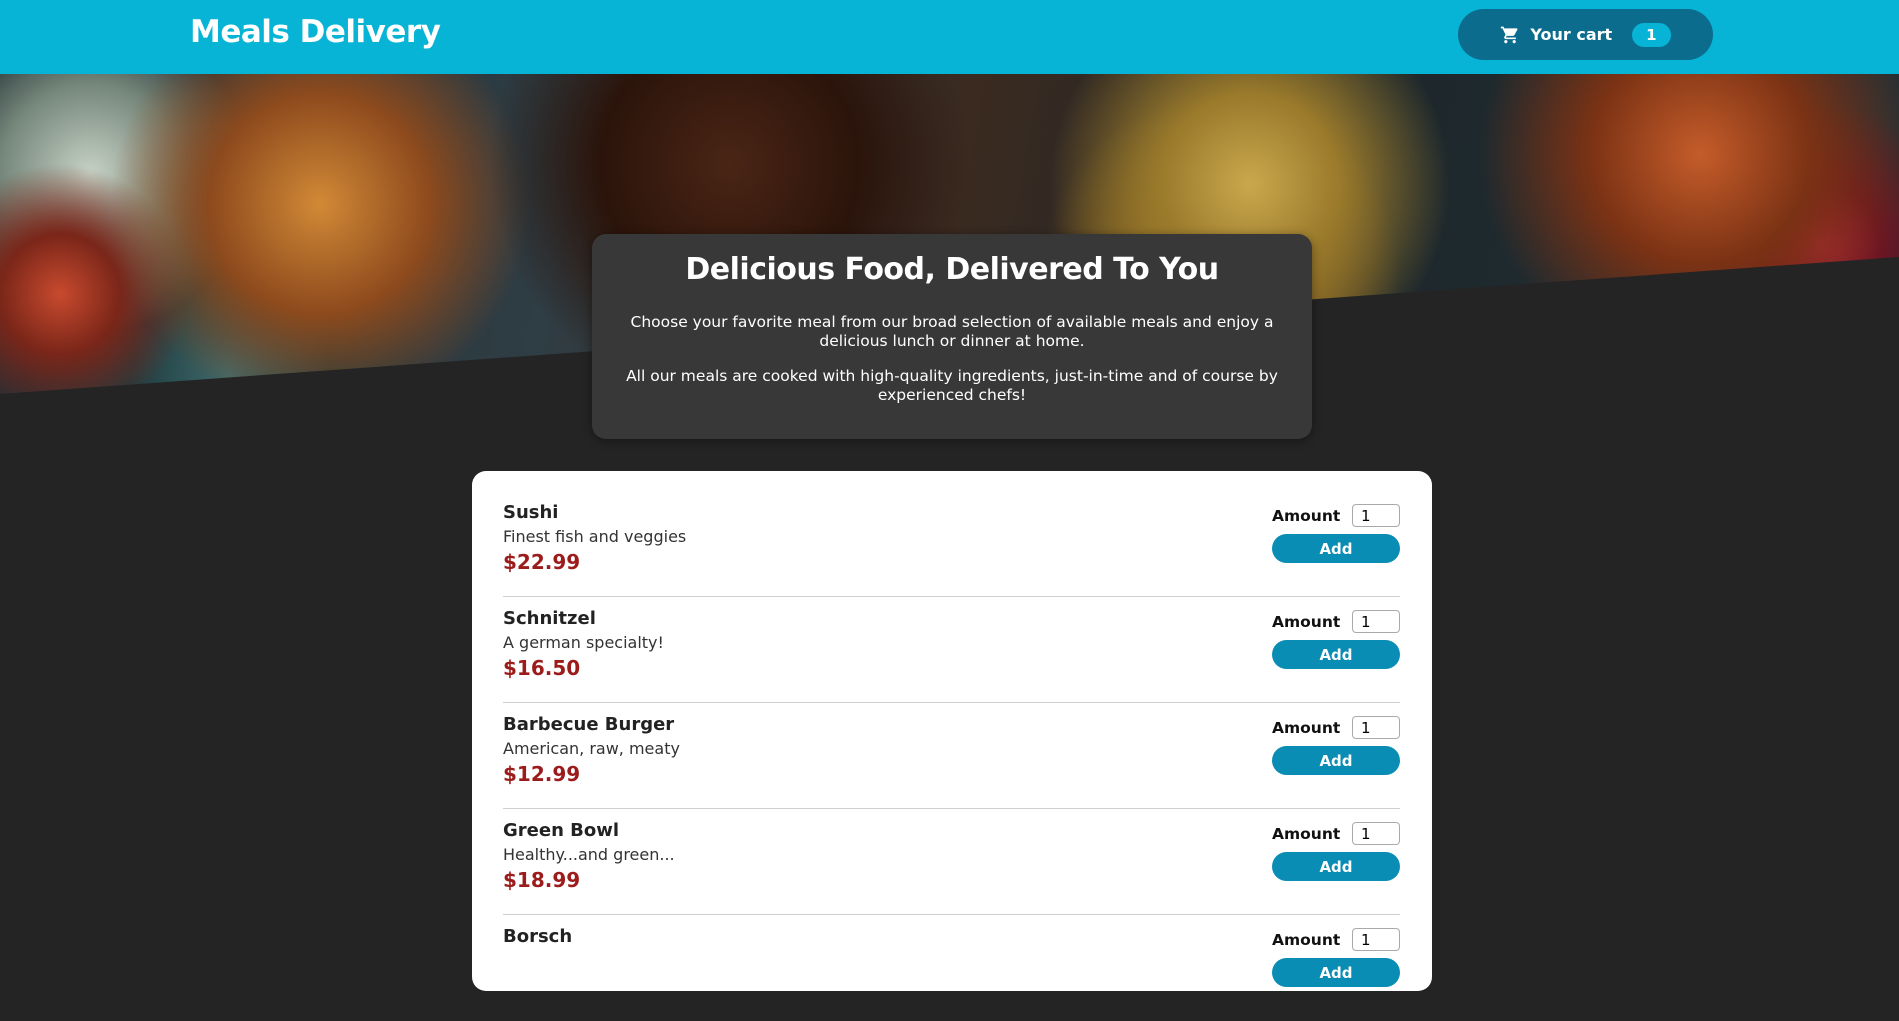 This screenshot has height=1021, width=1899. Describe the element at coordinates (952, 269) in the screenshot. I see `summary-heading: Delicious Food, Delivered To You` at that location.